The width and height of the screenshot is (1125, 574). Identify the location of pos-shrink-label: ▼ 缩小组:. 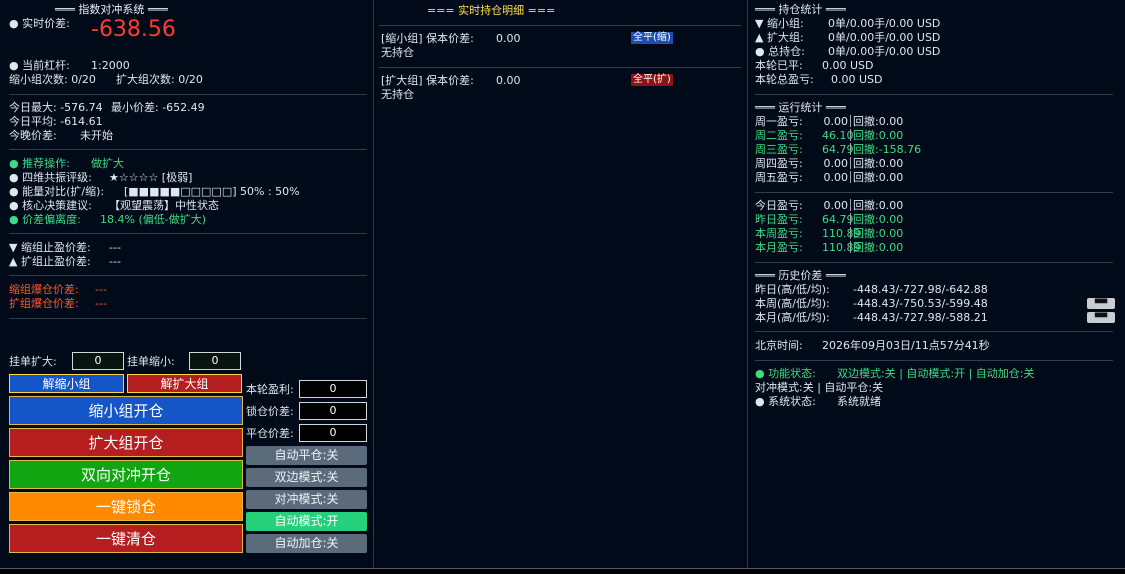
(779, 23).